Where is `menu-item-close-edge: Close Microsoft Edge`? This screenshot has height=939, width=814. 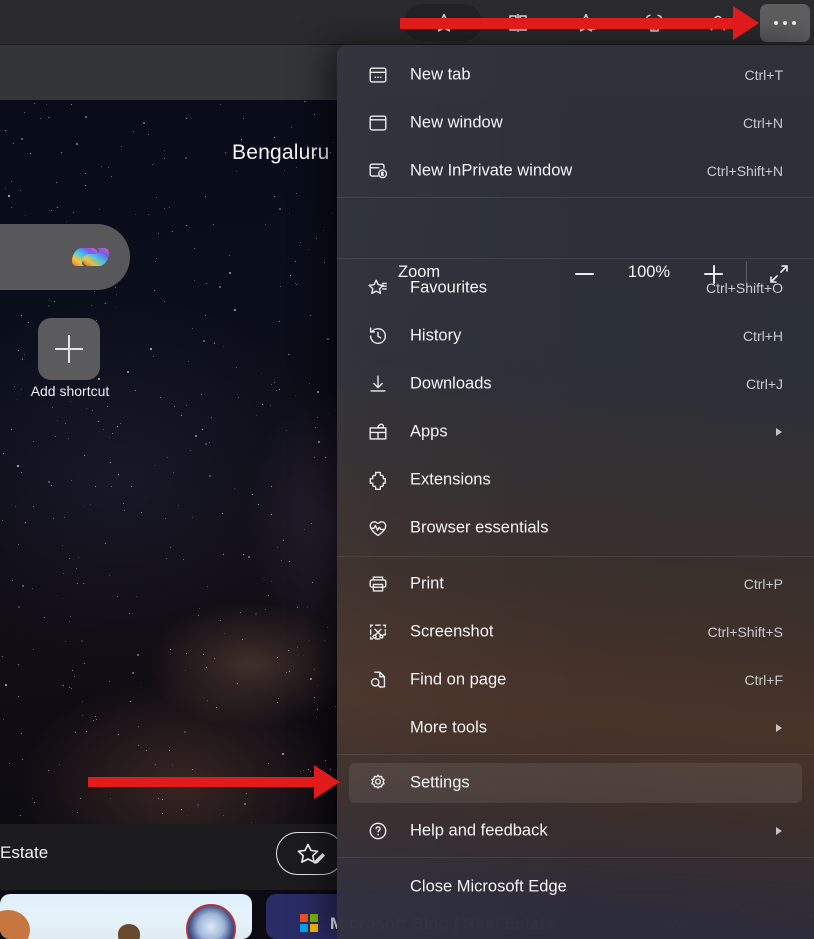
menu-item-close-edge: Close Microsoft Edge is located at coordinates (575, 887).